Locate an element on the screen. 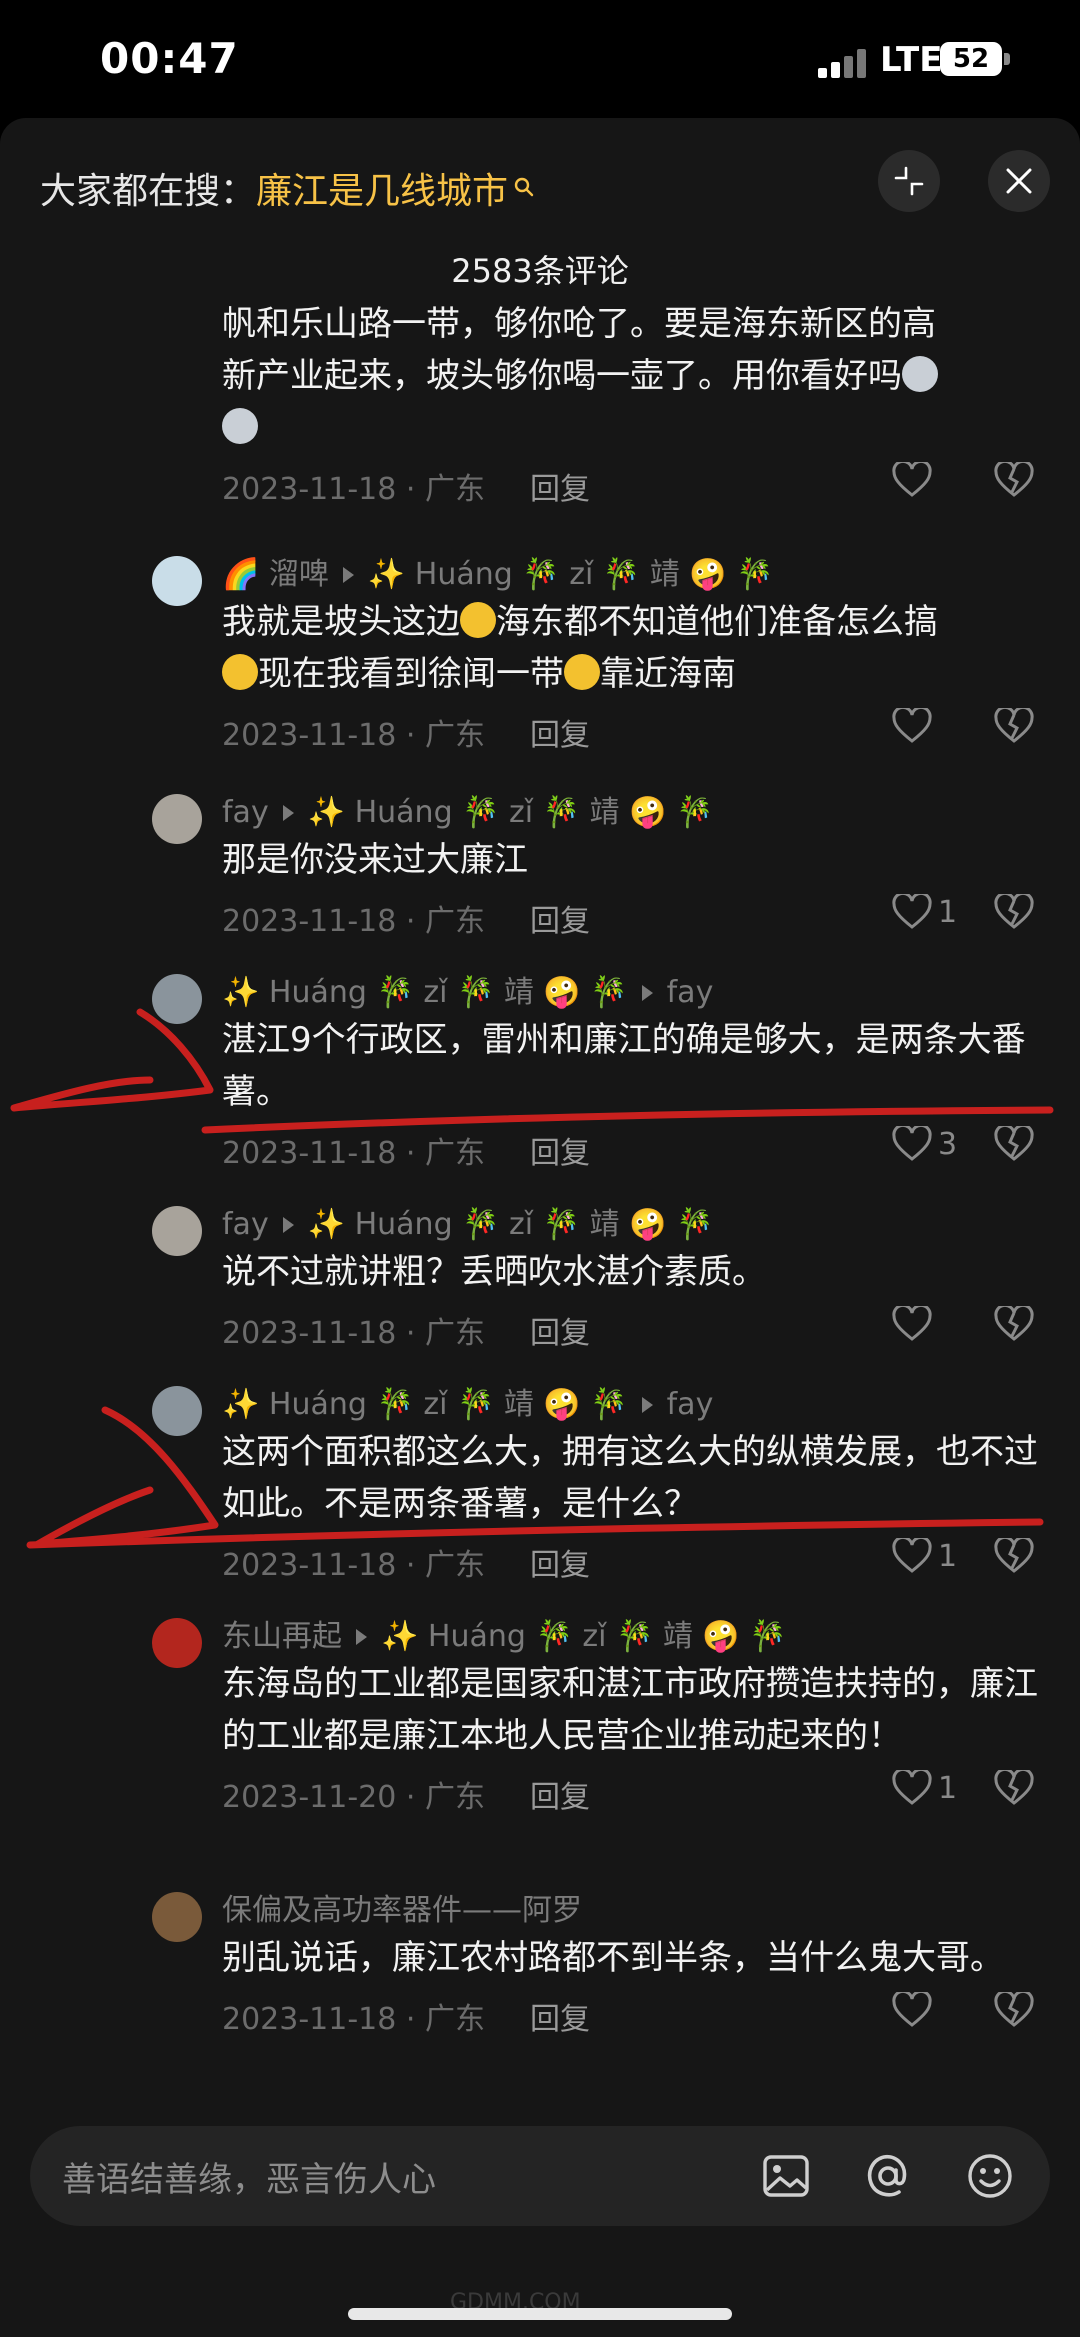 This screenshot has height=2337, width=1080. comment-footer: 2023-11-18 · 广东 回复 3 is located at coordinates (632, 1148).